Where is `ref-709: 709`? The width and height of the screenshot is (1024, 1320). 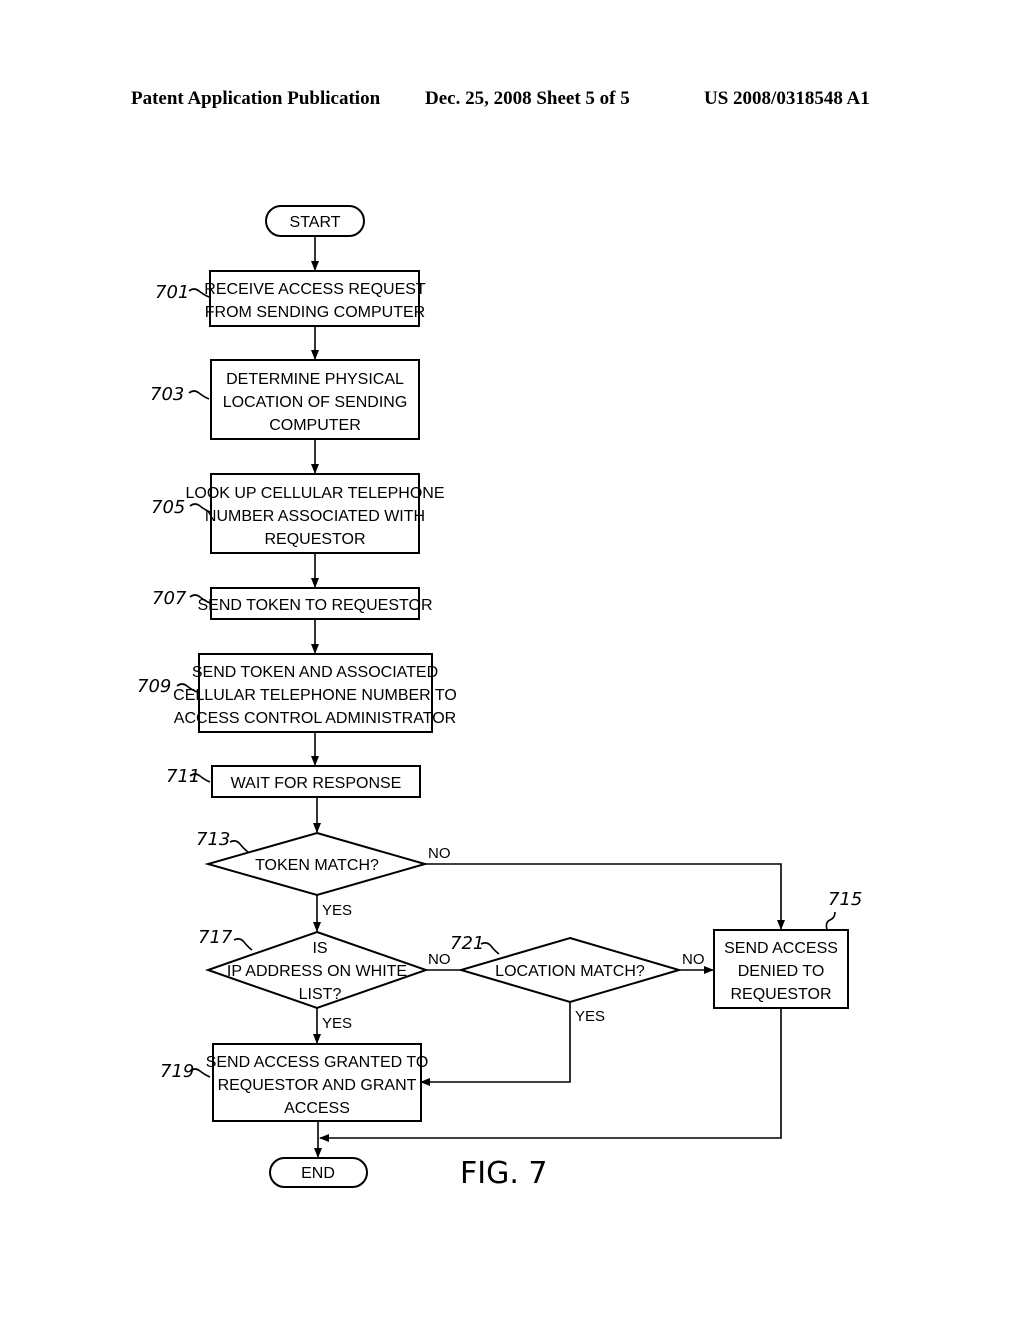
ref-709: 709 is located at coordinates (154, 686).